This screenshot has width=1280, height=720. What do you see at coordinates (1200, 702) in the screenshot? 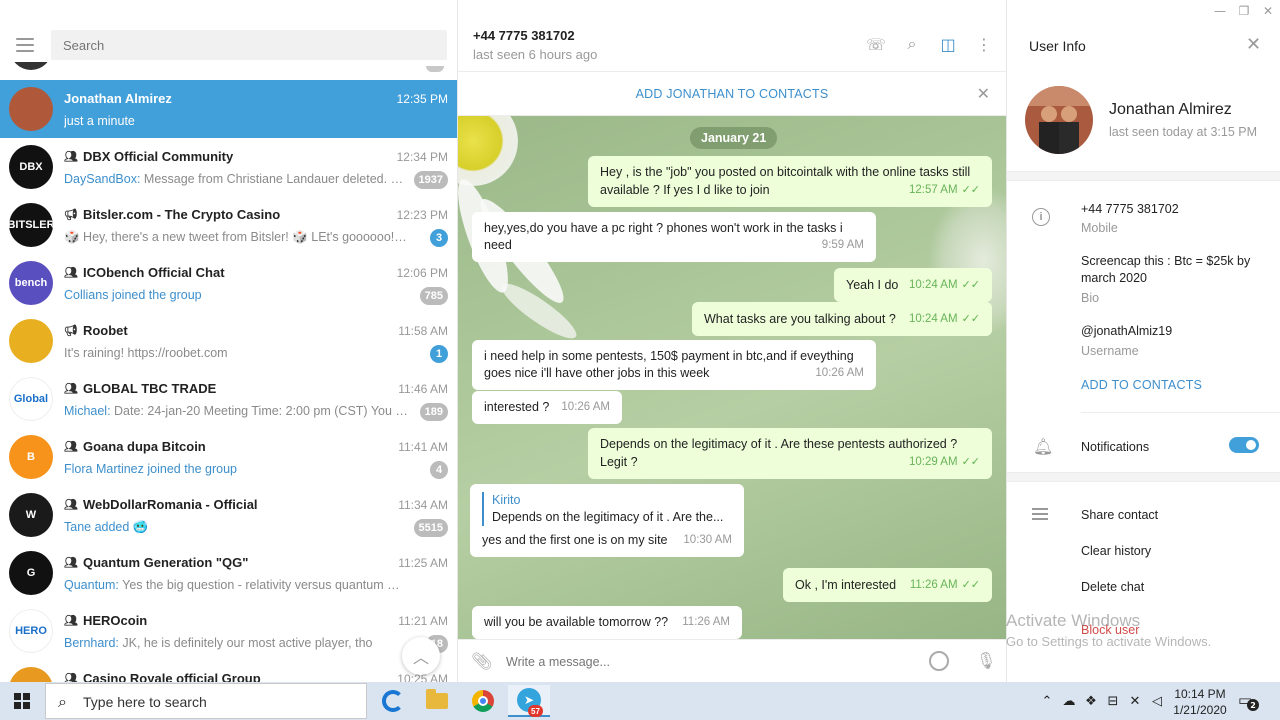
I see `taskbar-clock: 10:14 PM 1/21/2020` at bounding box center [1200, 702].